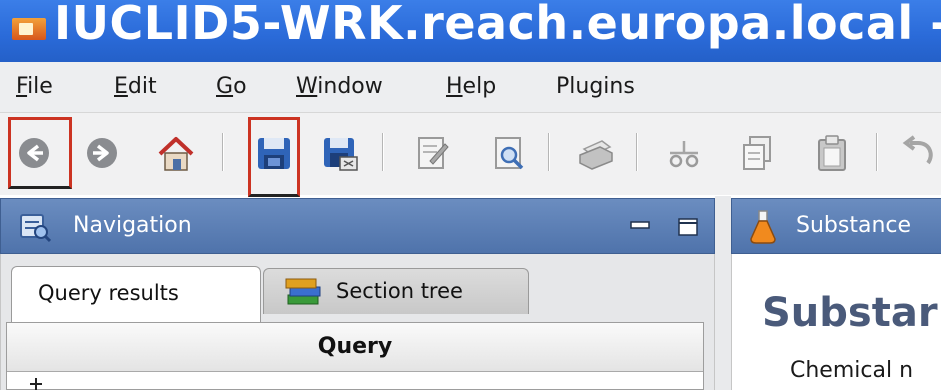  Describe the element at coordinates (339, 86) in the screenshot. I see `menu-window: Window` at that location.